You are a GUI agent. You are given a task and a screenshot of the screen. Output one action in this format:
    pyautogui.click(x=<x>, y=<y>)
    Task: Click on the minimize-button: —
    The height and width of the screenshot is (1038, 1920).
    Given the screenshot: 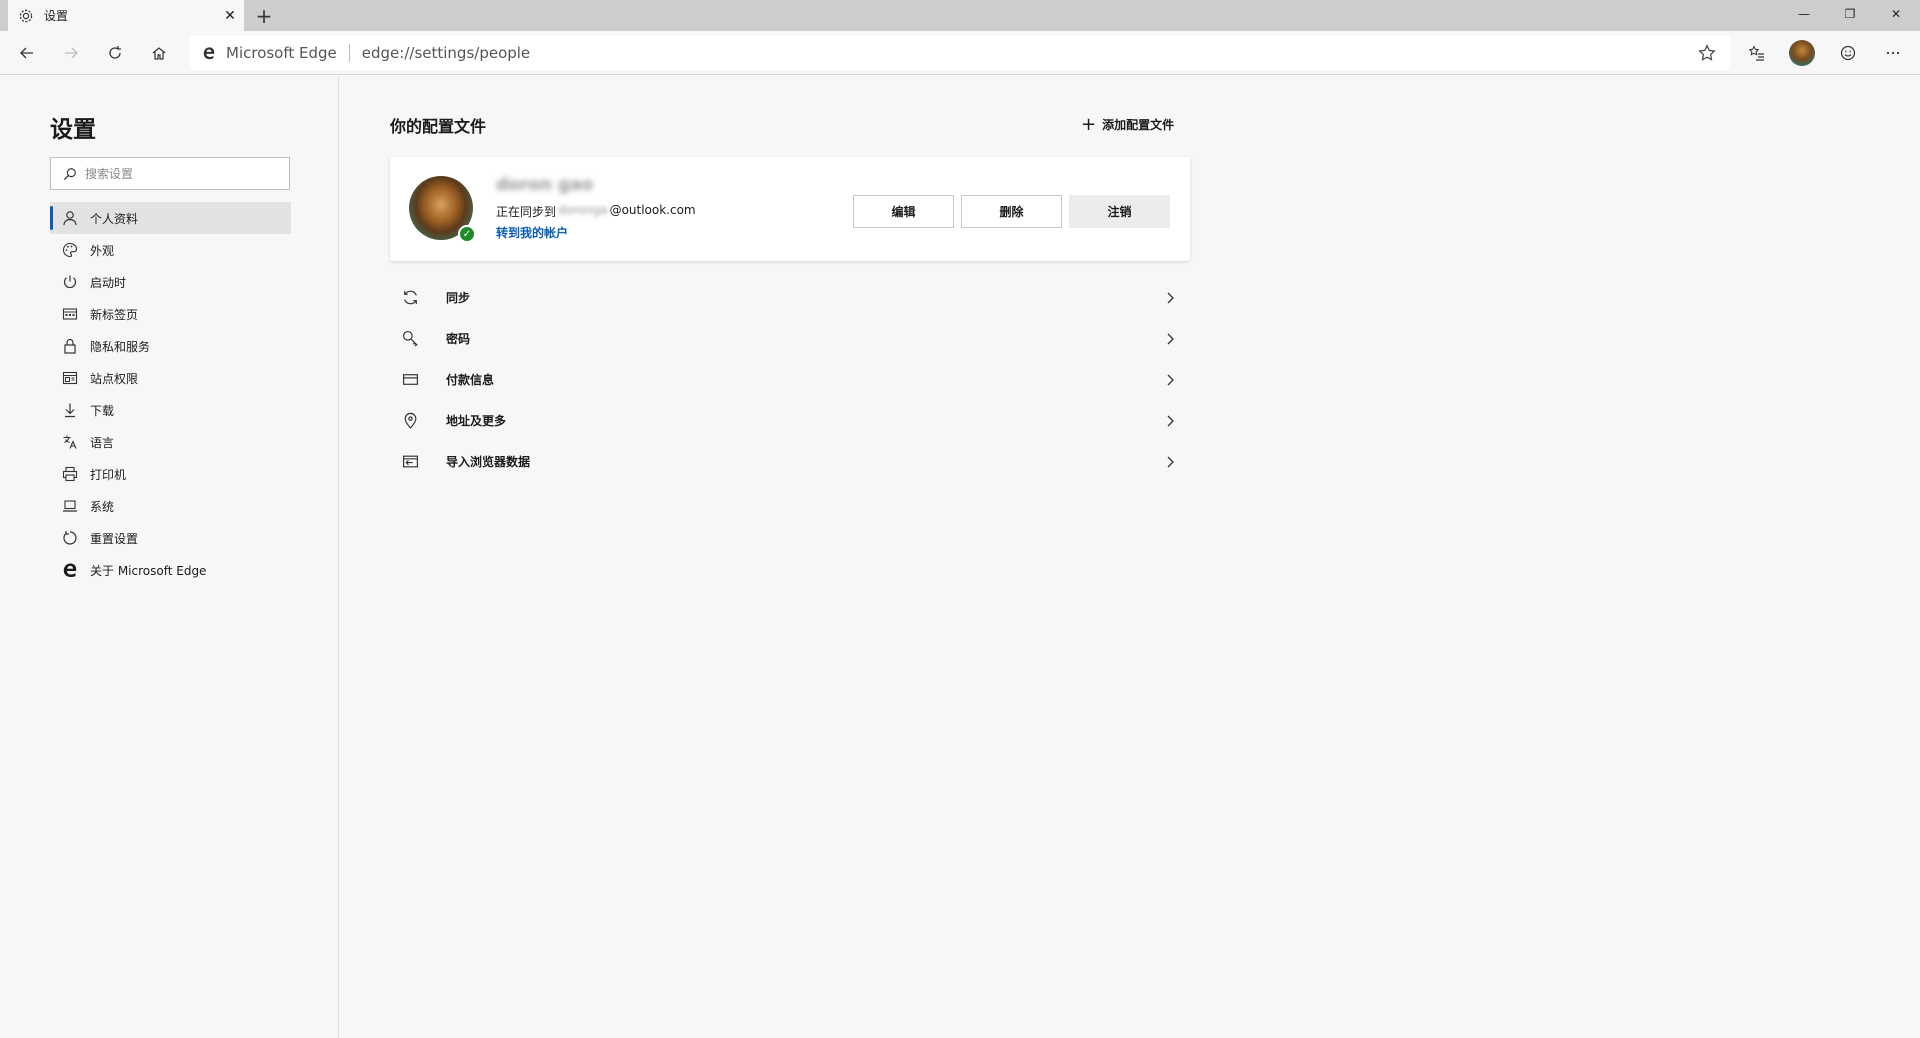 What is the action you would take?
    pyautogui.click(x=1804, y=14)
    